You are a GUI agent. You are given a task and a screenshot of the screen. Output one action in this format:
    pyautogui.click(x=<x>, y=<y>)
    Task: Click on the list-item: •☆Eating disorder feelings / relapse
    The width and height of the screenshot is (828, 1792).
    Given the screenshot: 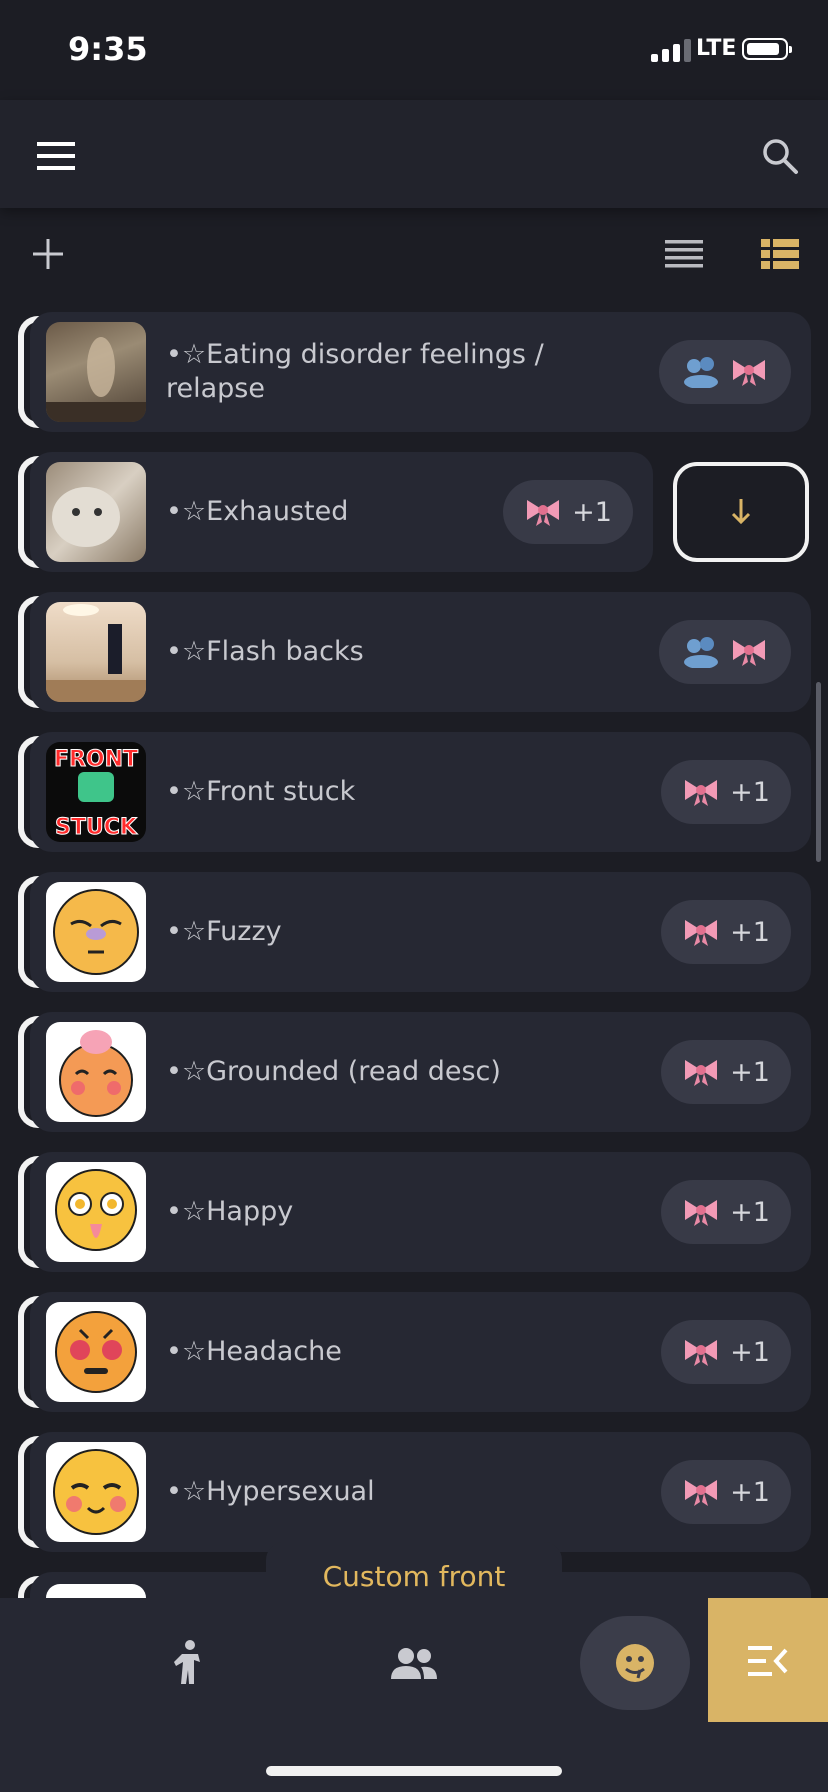 What is the action you would take?
    pyautogui.click(x=414, y=372)
    